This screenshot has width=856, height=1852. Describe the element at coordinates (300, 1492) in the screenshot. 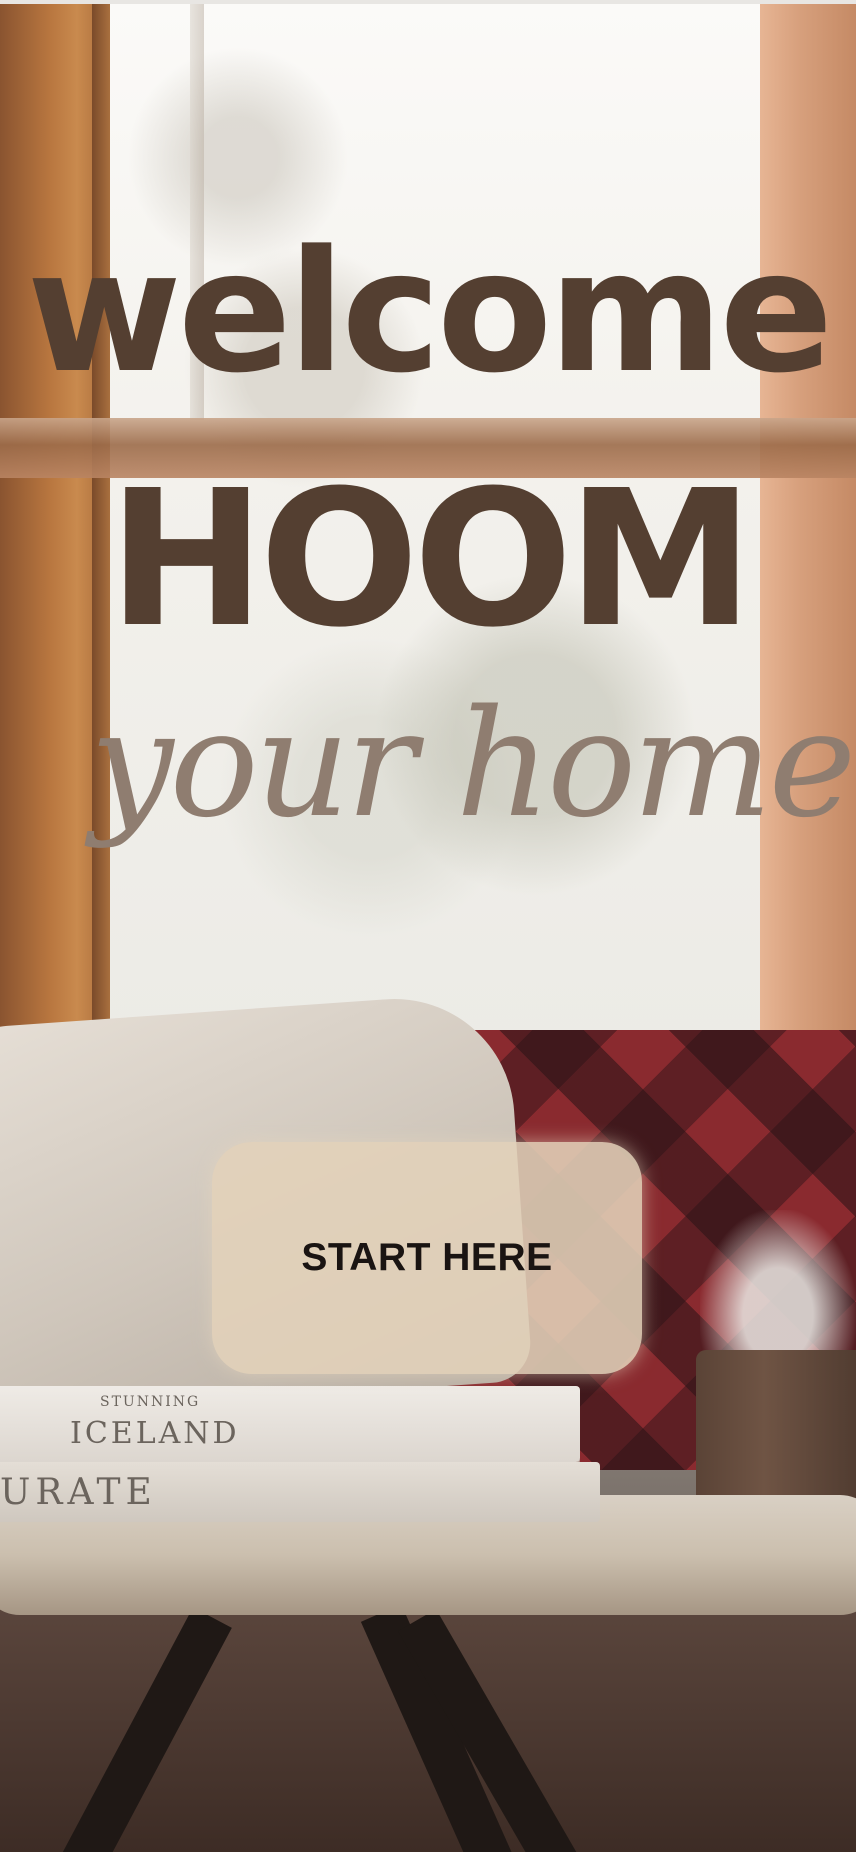

I see `book-curate: URATE` at that location.